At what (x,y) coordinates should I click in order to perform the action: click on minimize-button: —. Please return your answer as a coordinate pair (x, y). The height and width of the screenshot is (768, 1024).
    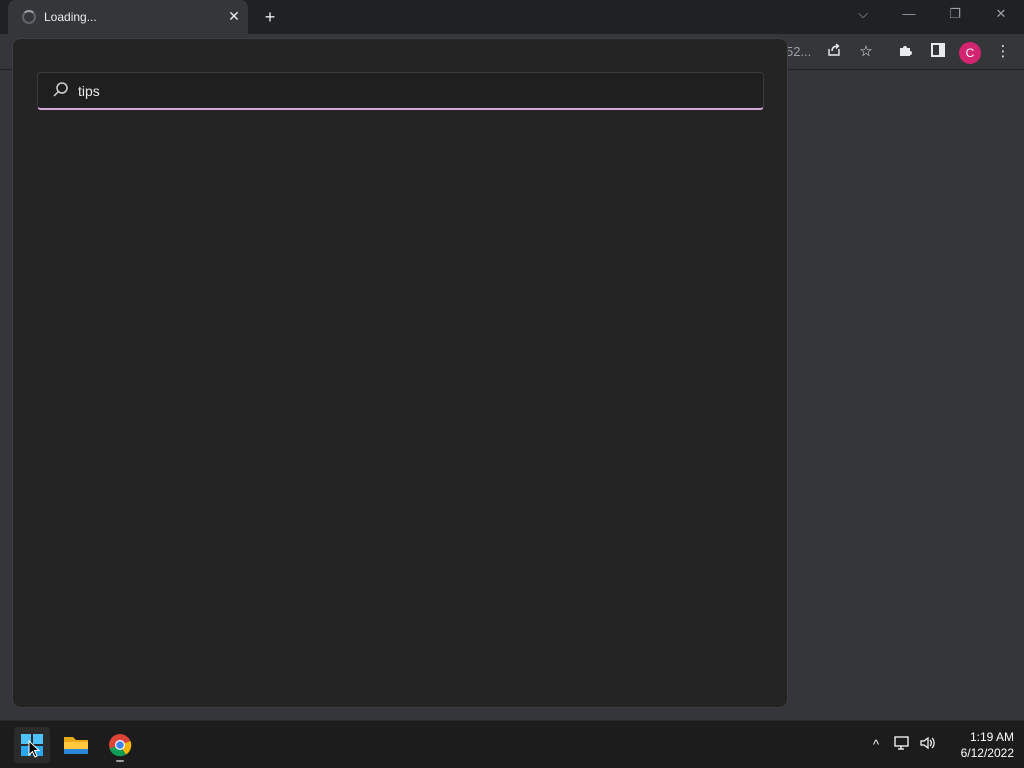
    Looking at the image, I should click on (909, 14).